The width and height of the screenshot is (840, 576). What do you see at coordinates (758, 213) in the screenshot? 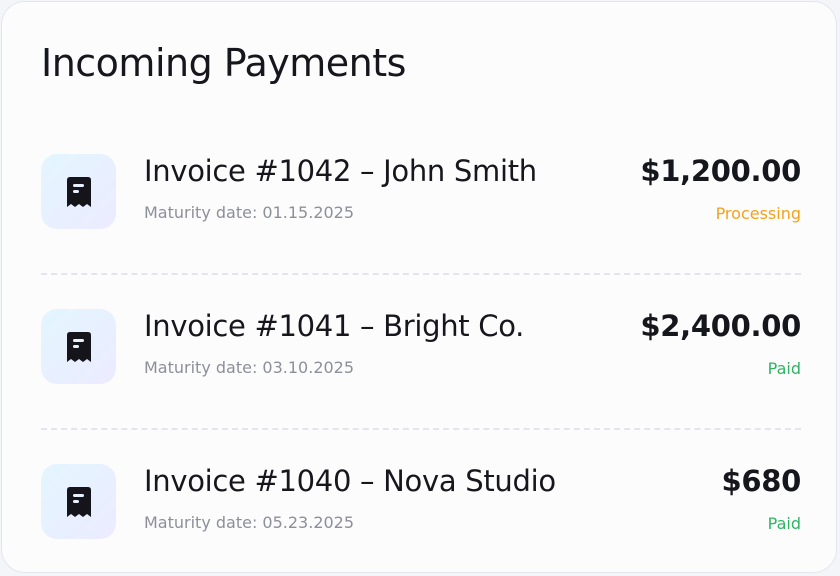
I see `status-label: Processing` at bounding box center [758, 213].